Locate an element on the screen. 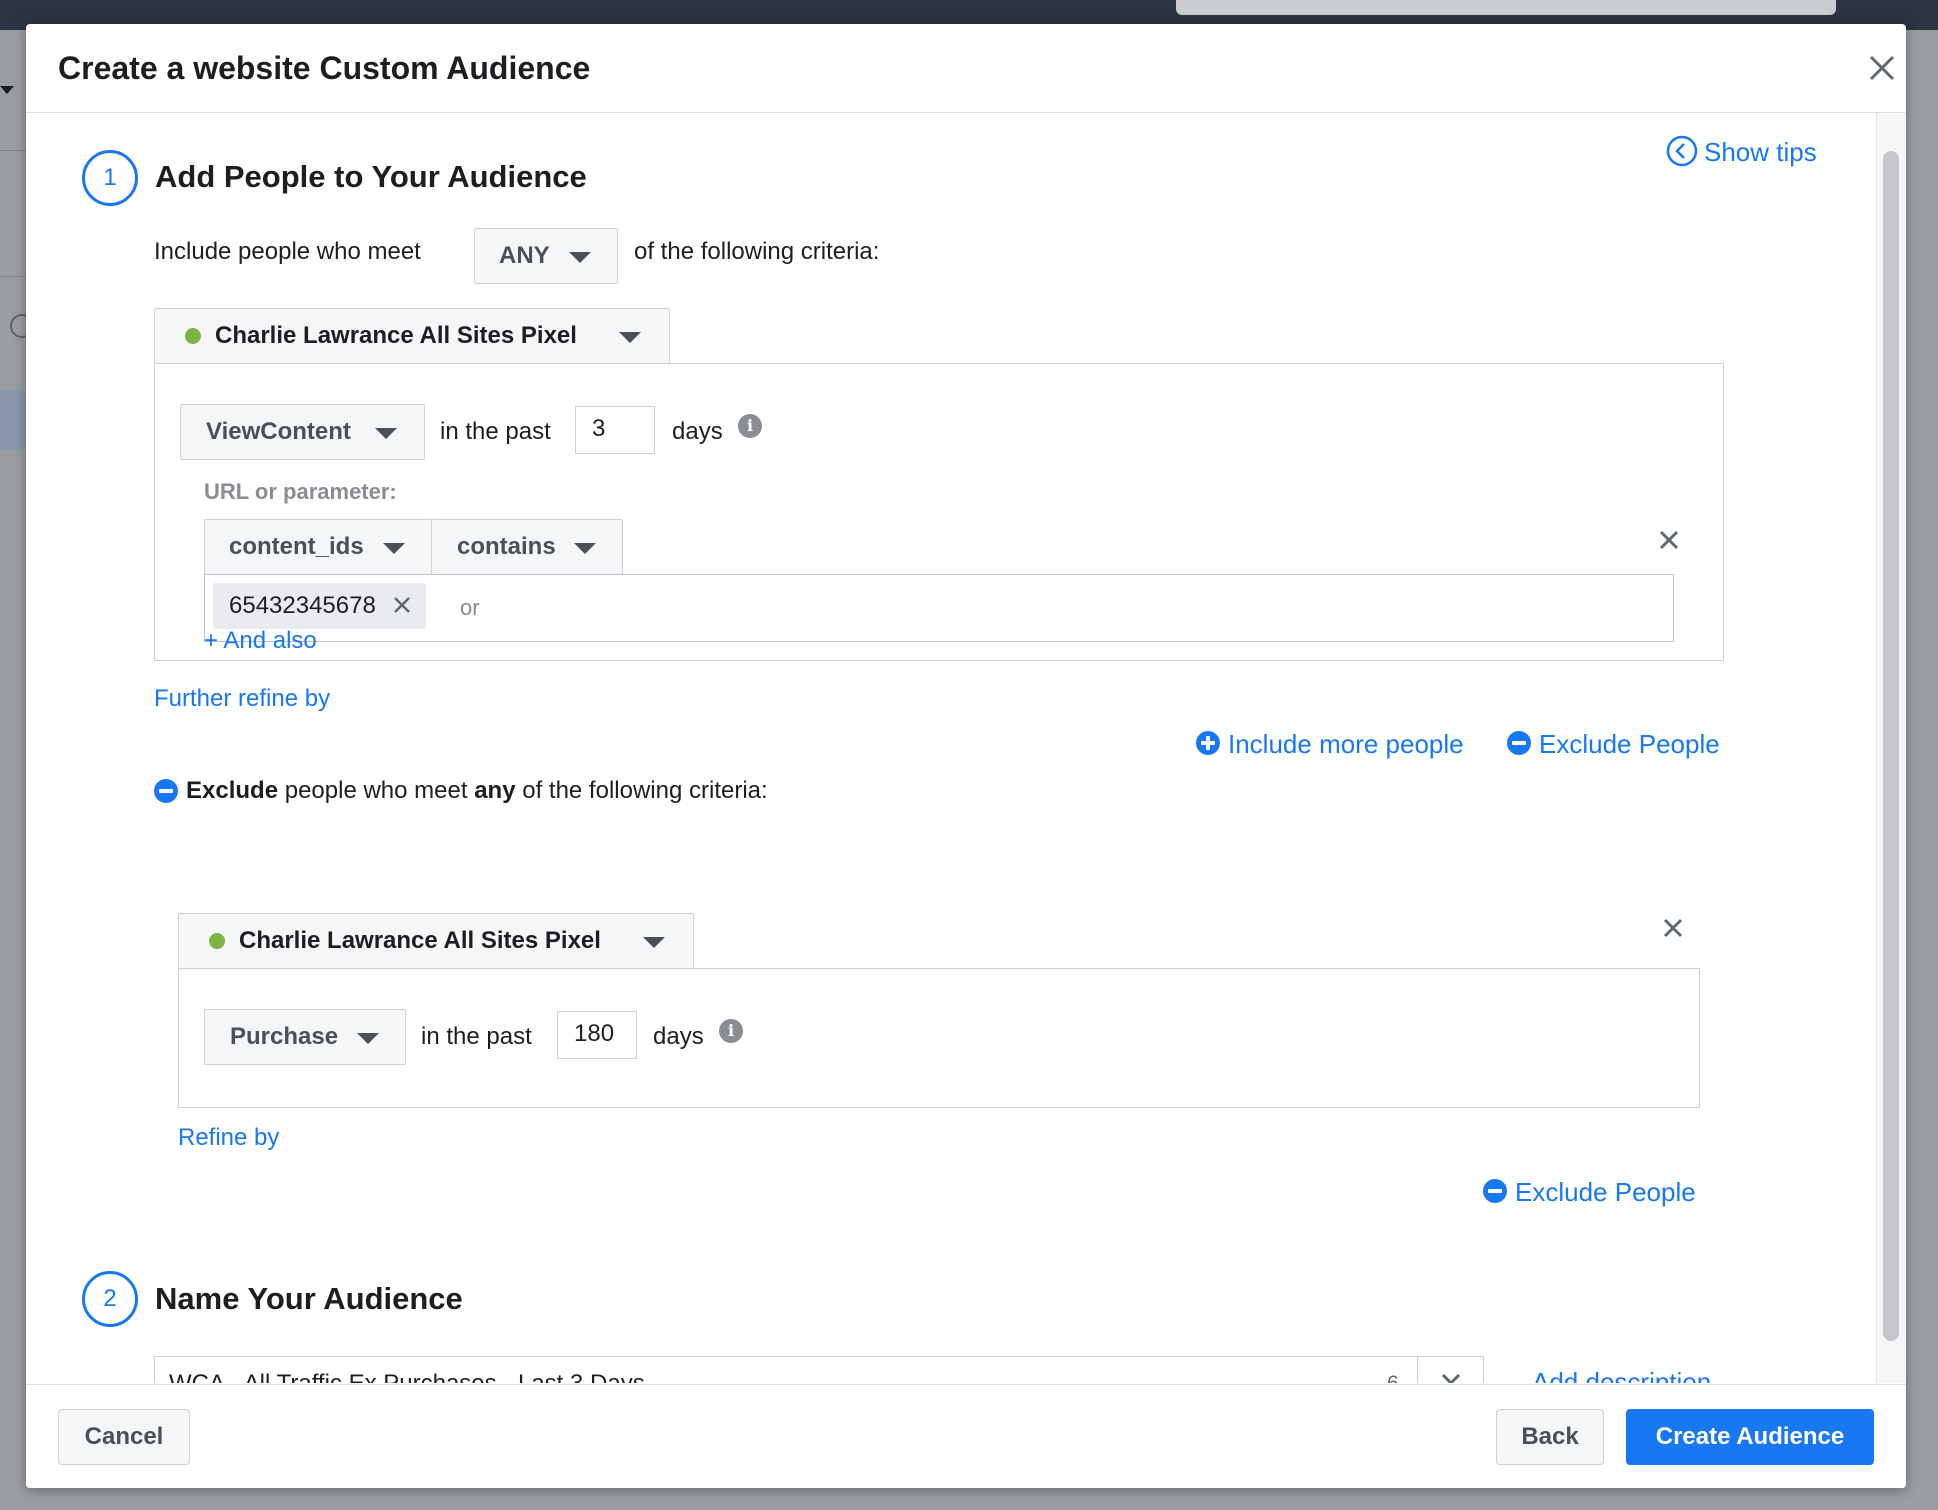 This screenshot has height=1510, width=1938. event-value: ViewContent is located at coordinates (278, 431).